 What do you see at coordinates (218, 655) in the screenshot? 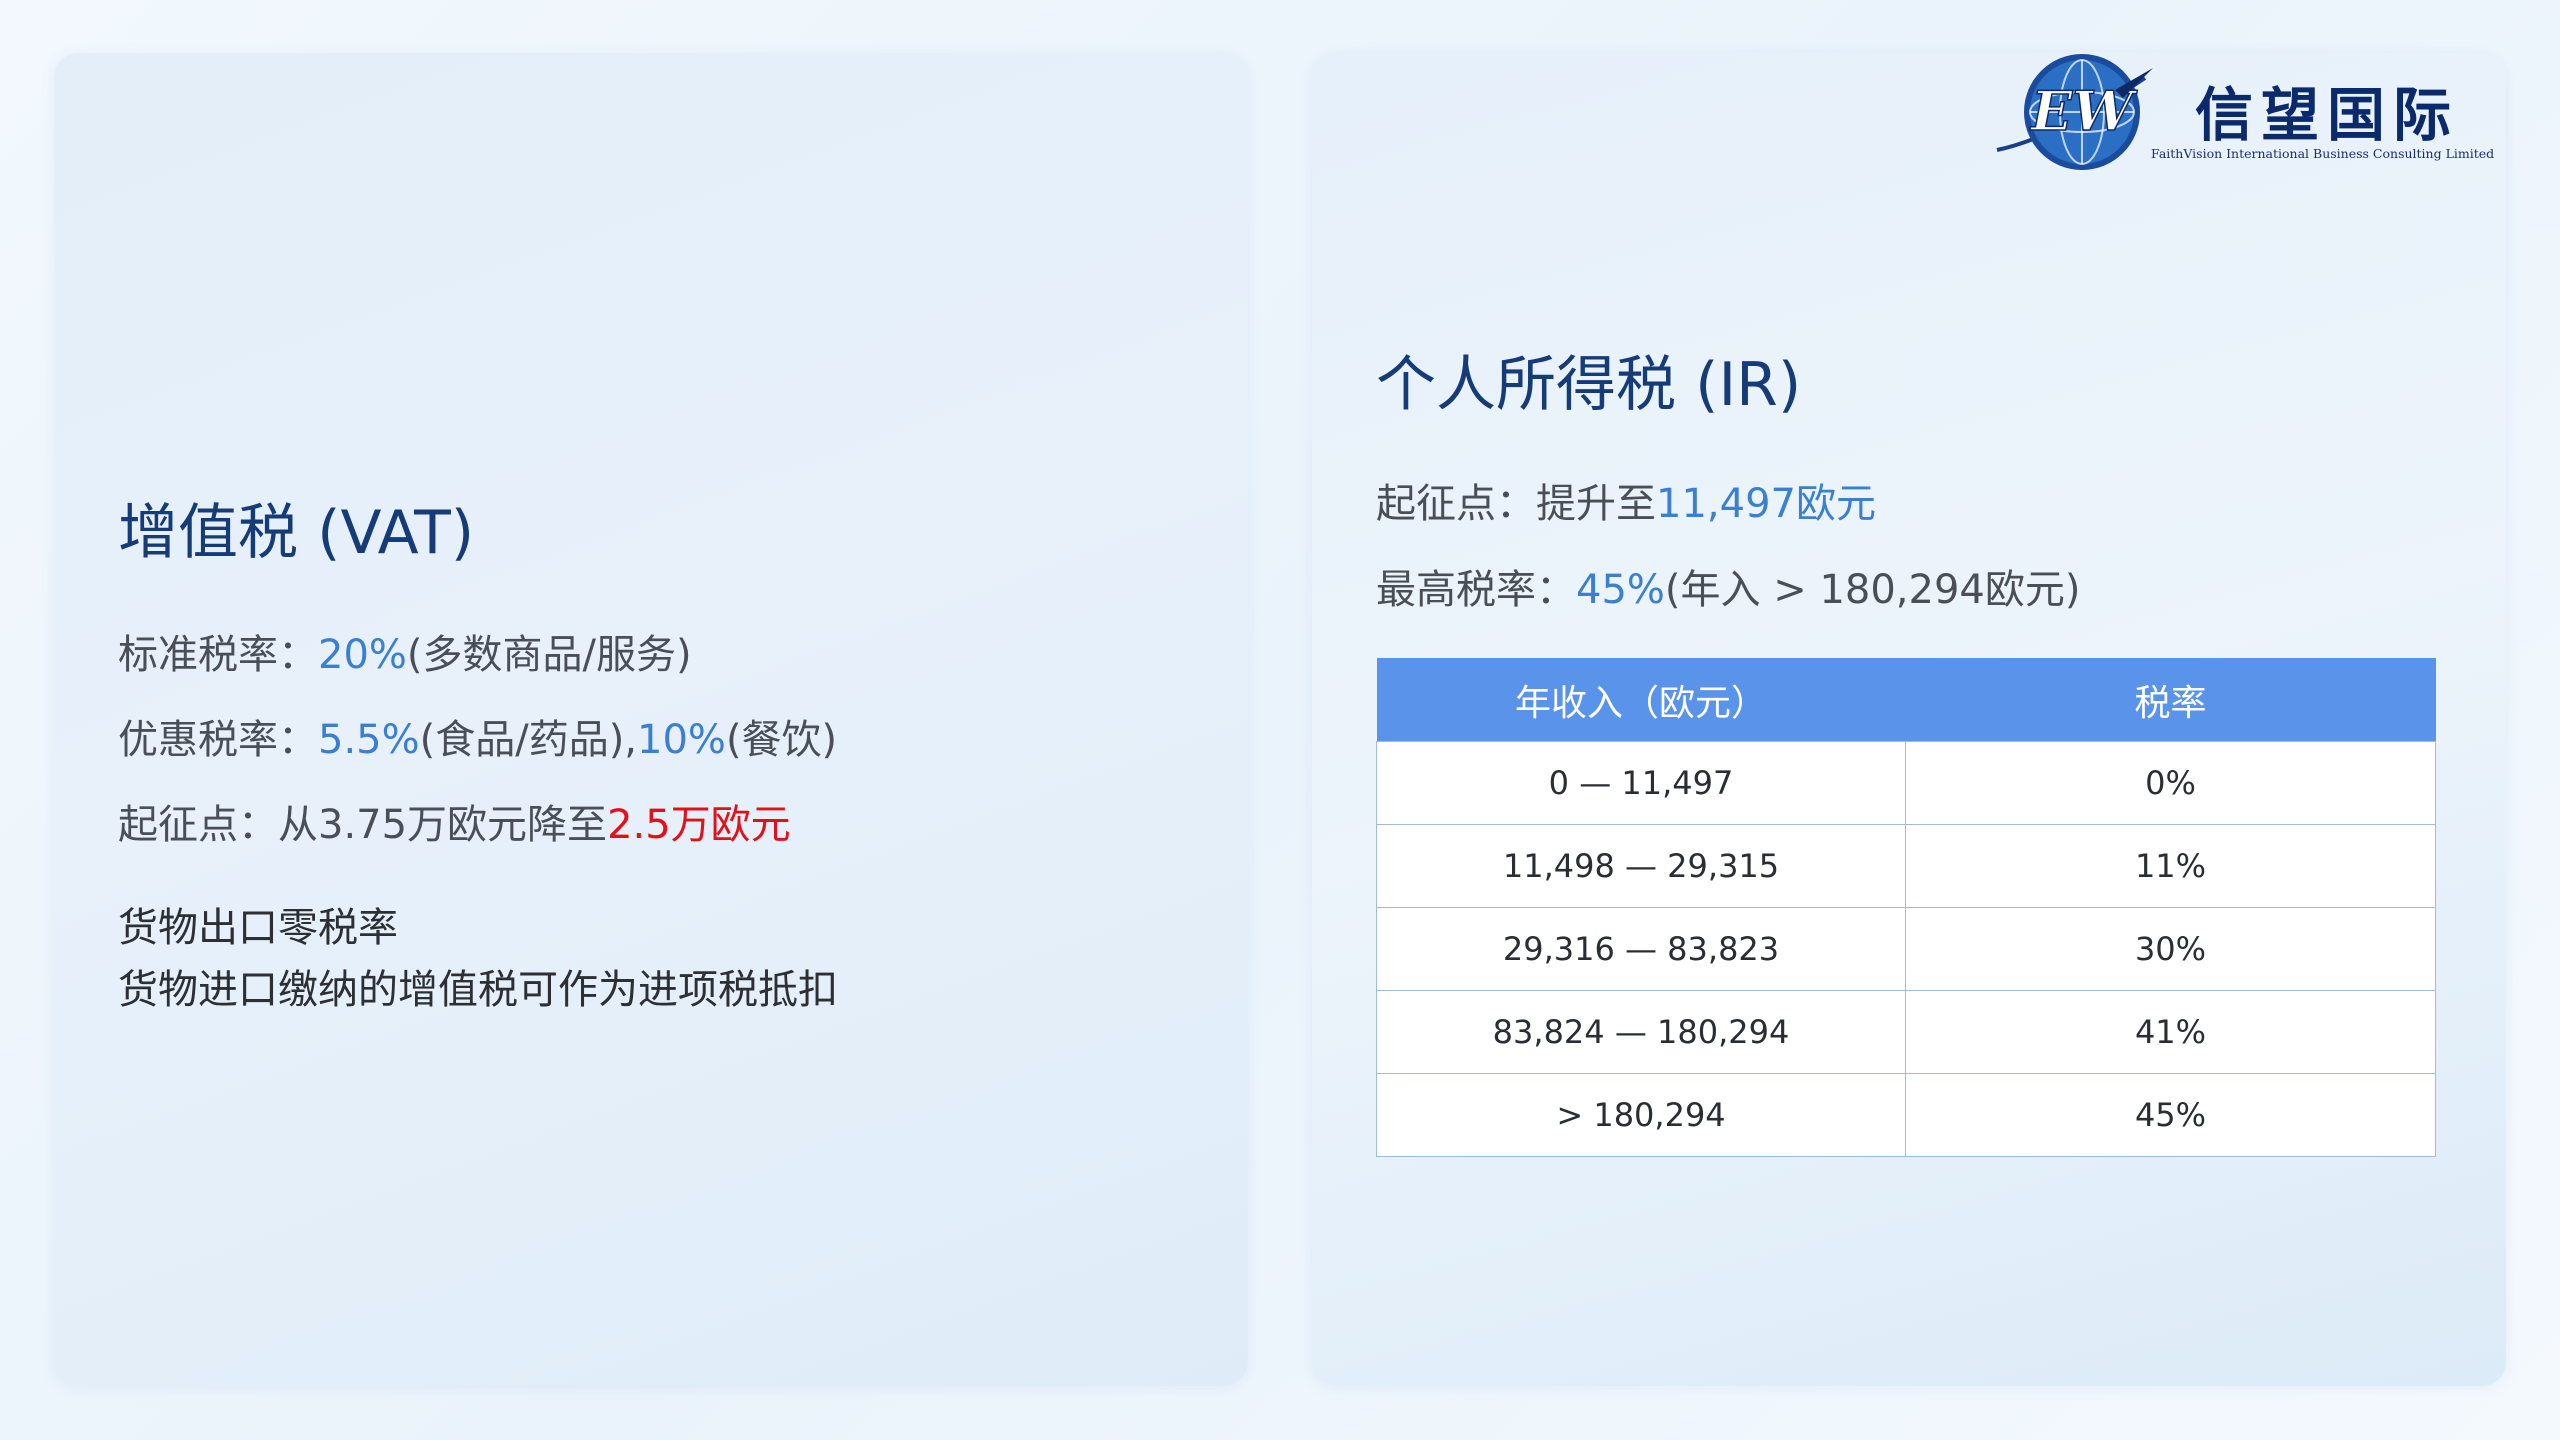
I see `vat-standard-label: 标准税率：` at bounding box center [218, 655].